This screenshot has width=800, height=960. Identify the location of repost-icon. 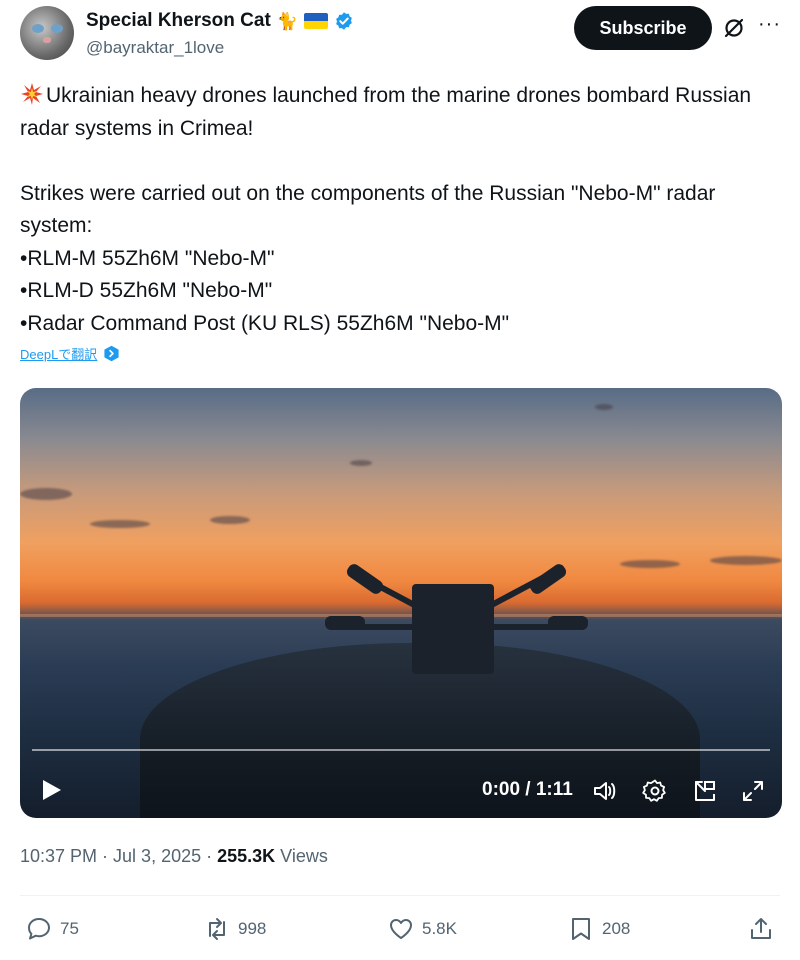
(217, 929).